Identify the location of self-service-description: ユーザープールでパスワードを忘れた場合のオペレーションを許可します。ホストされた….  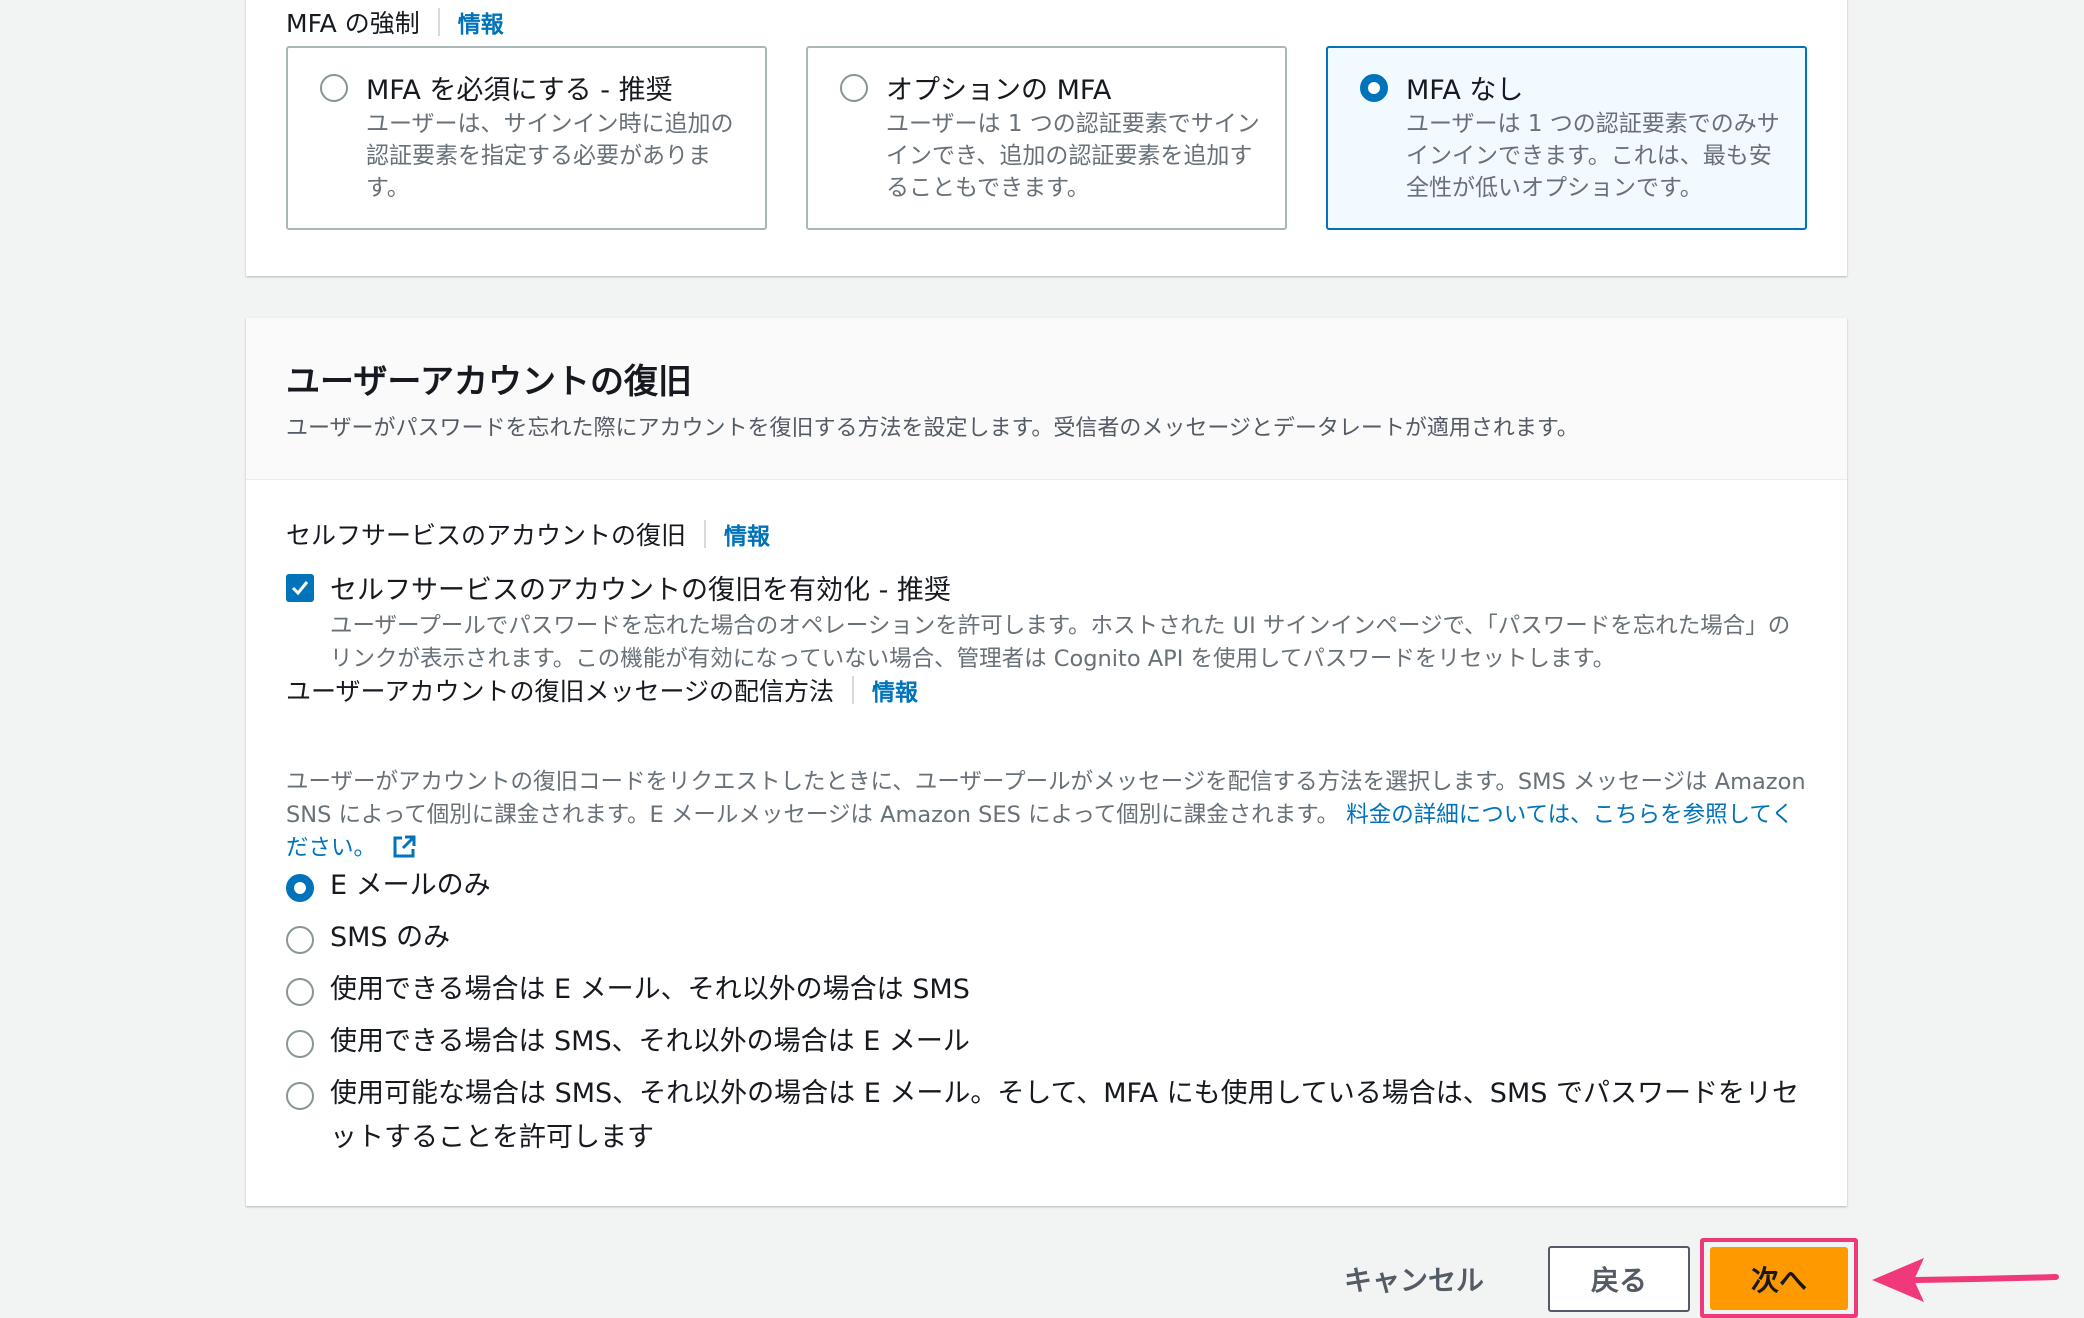
(1060, 642).